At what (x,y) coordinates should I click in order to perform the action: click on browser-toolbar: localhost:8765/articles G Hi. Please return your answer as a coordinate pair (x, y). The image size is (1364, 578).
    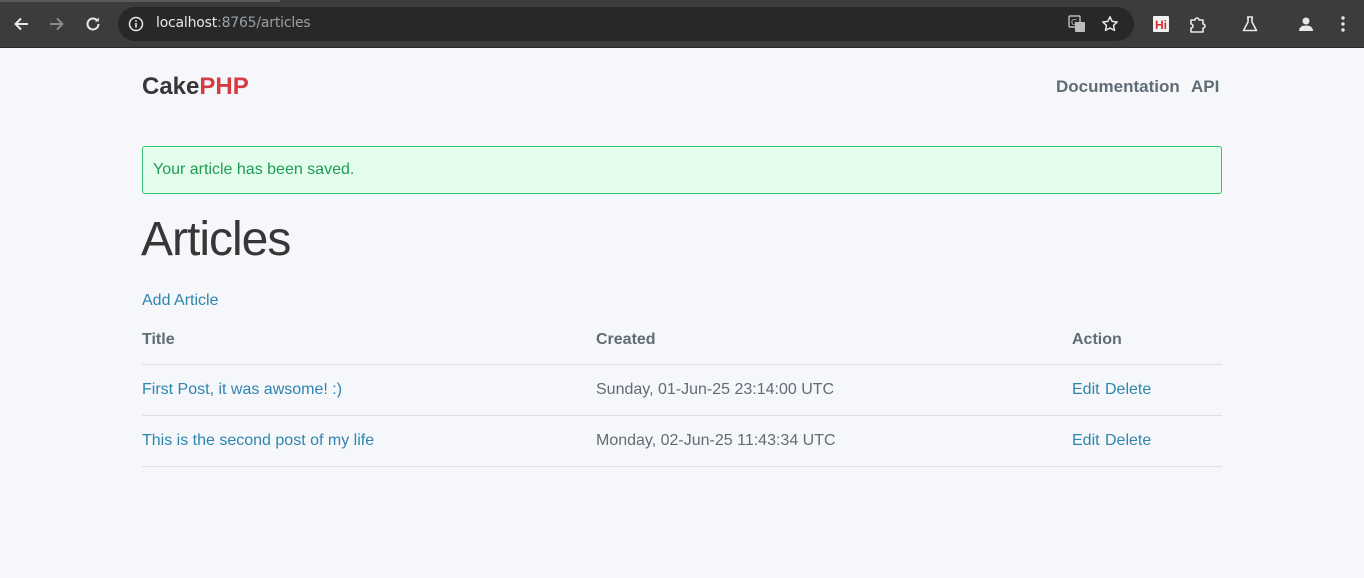
    Looking at the image, I should click on (682, 24).